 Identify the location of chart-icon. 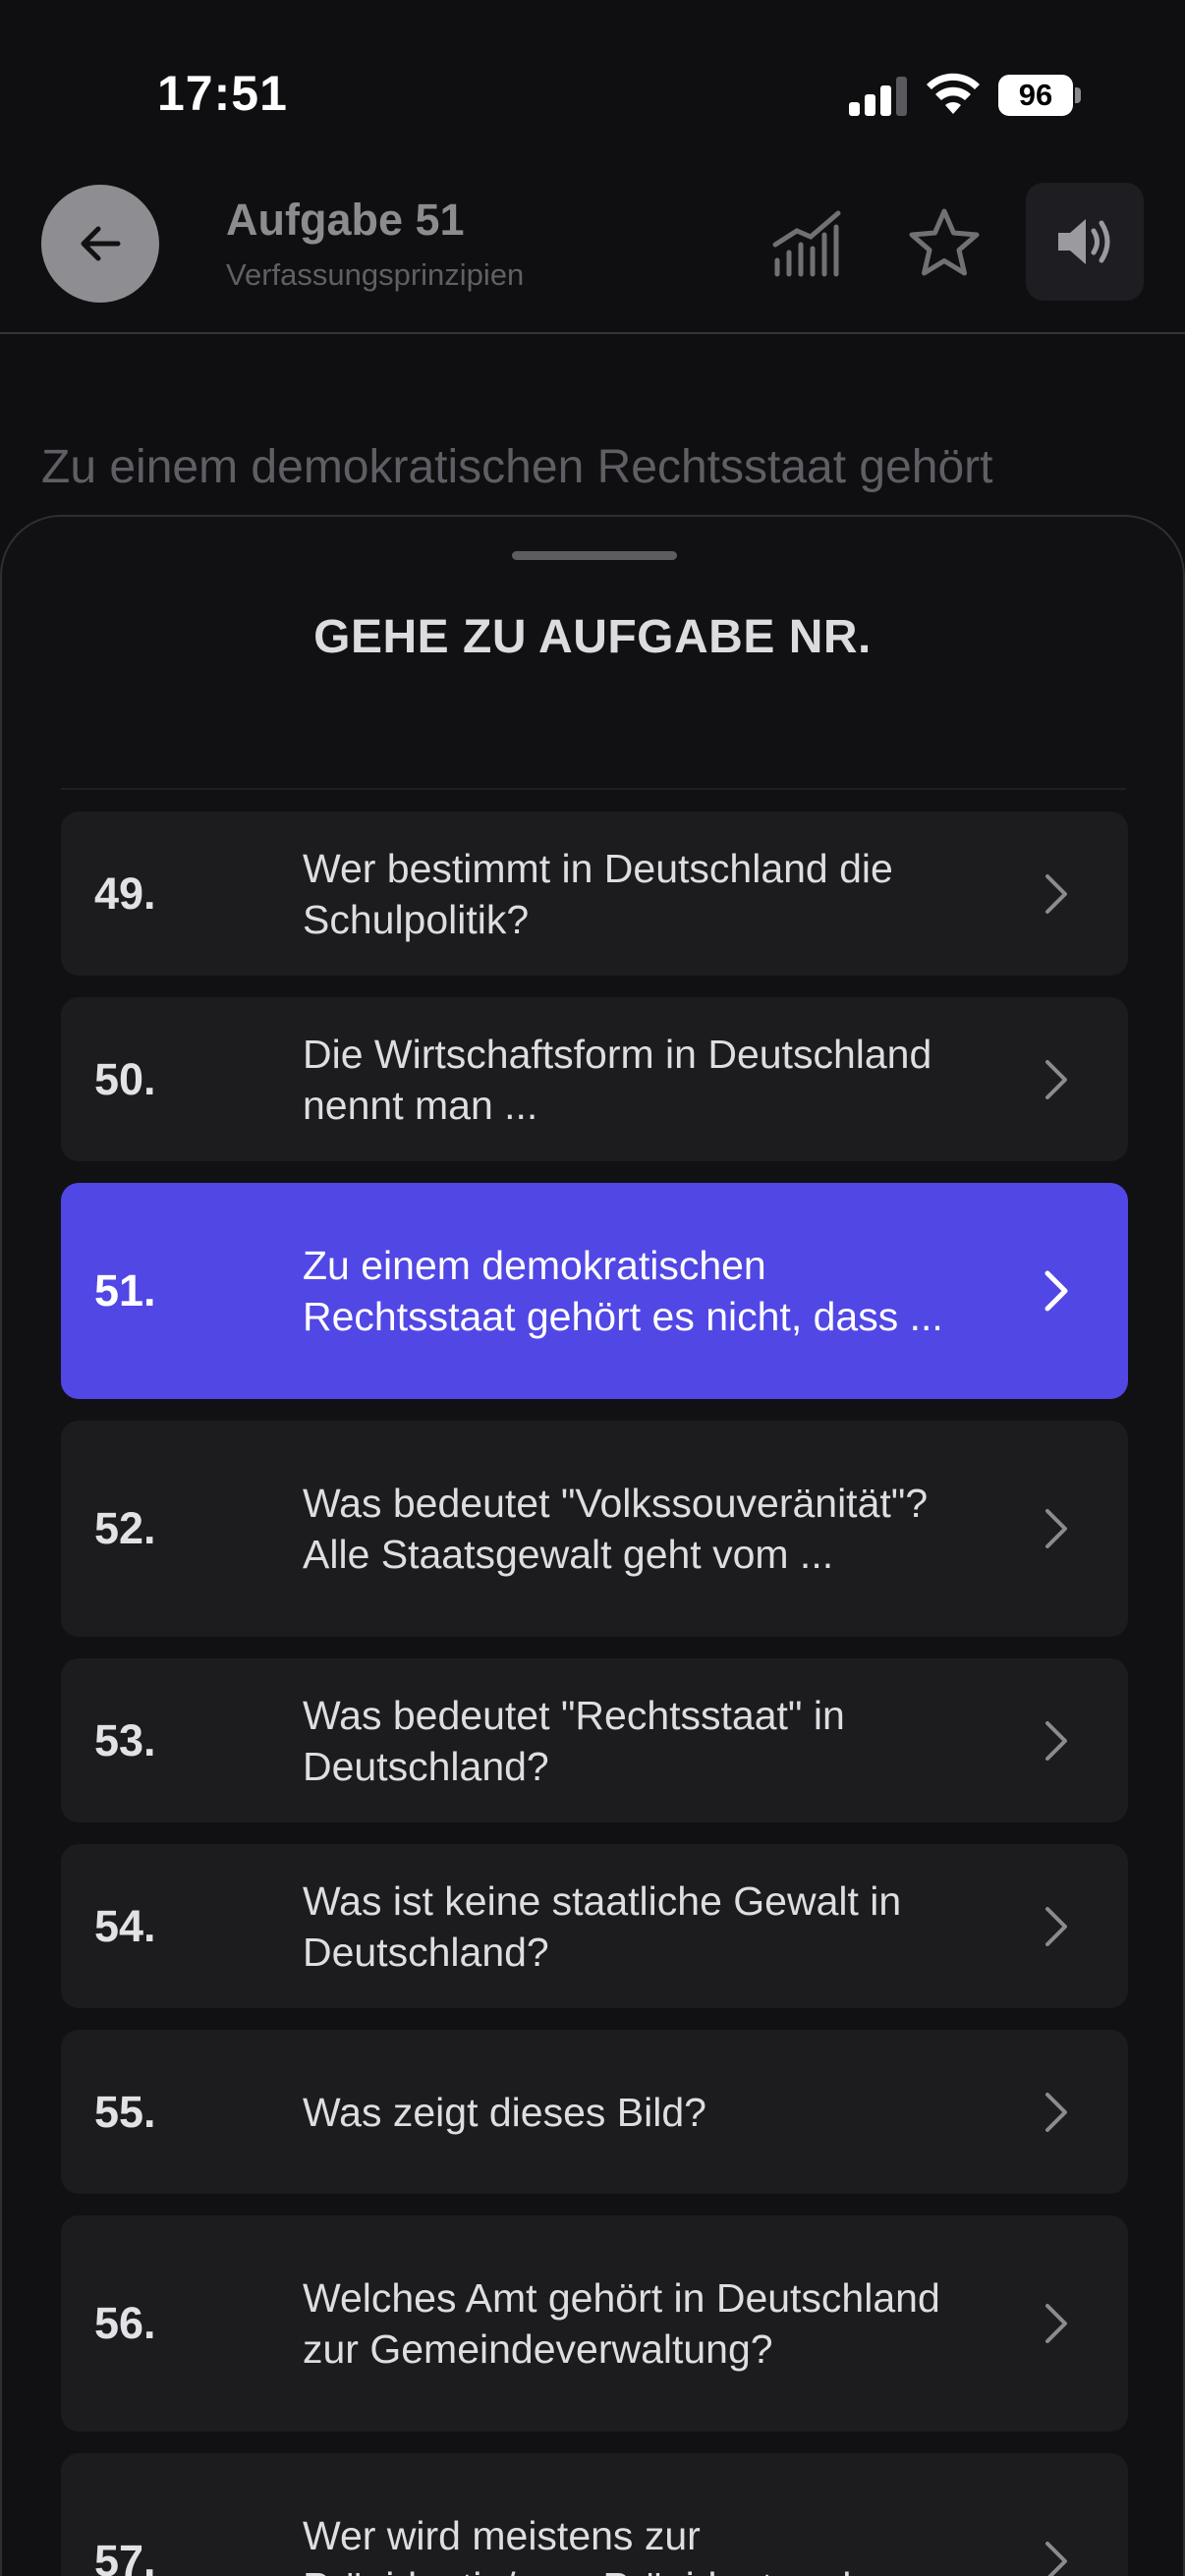
(807, 243).